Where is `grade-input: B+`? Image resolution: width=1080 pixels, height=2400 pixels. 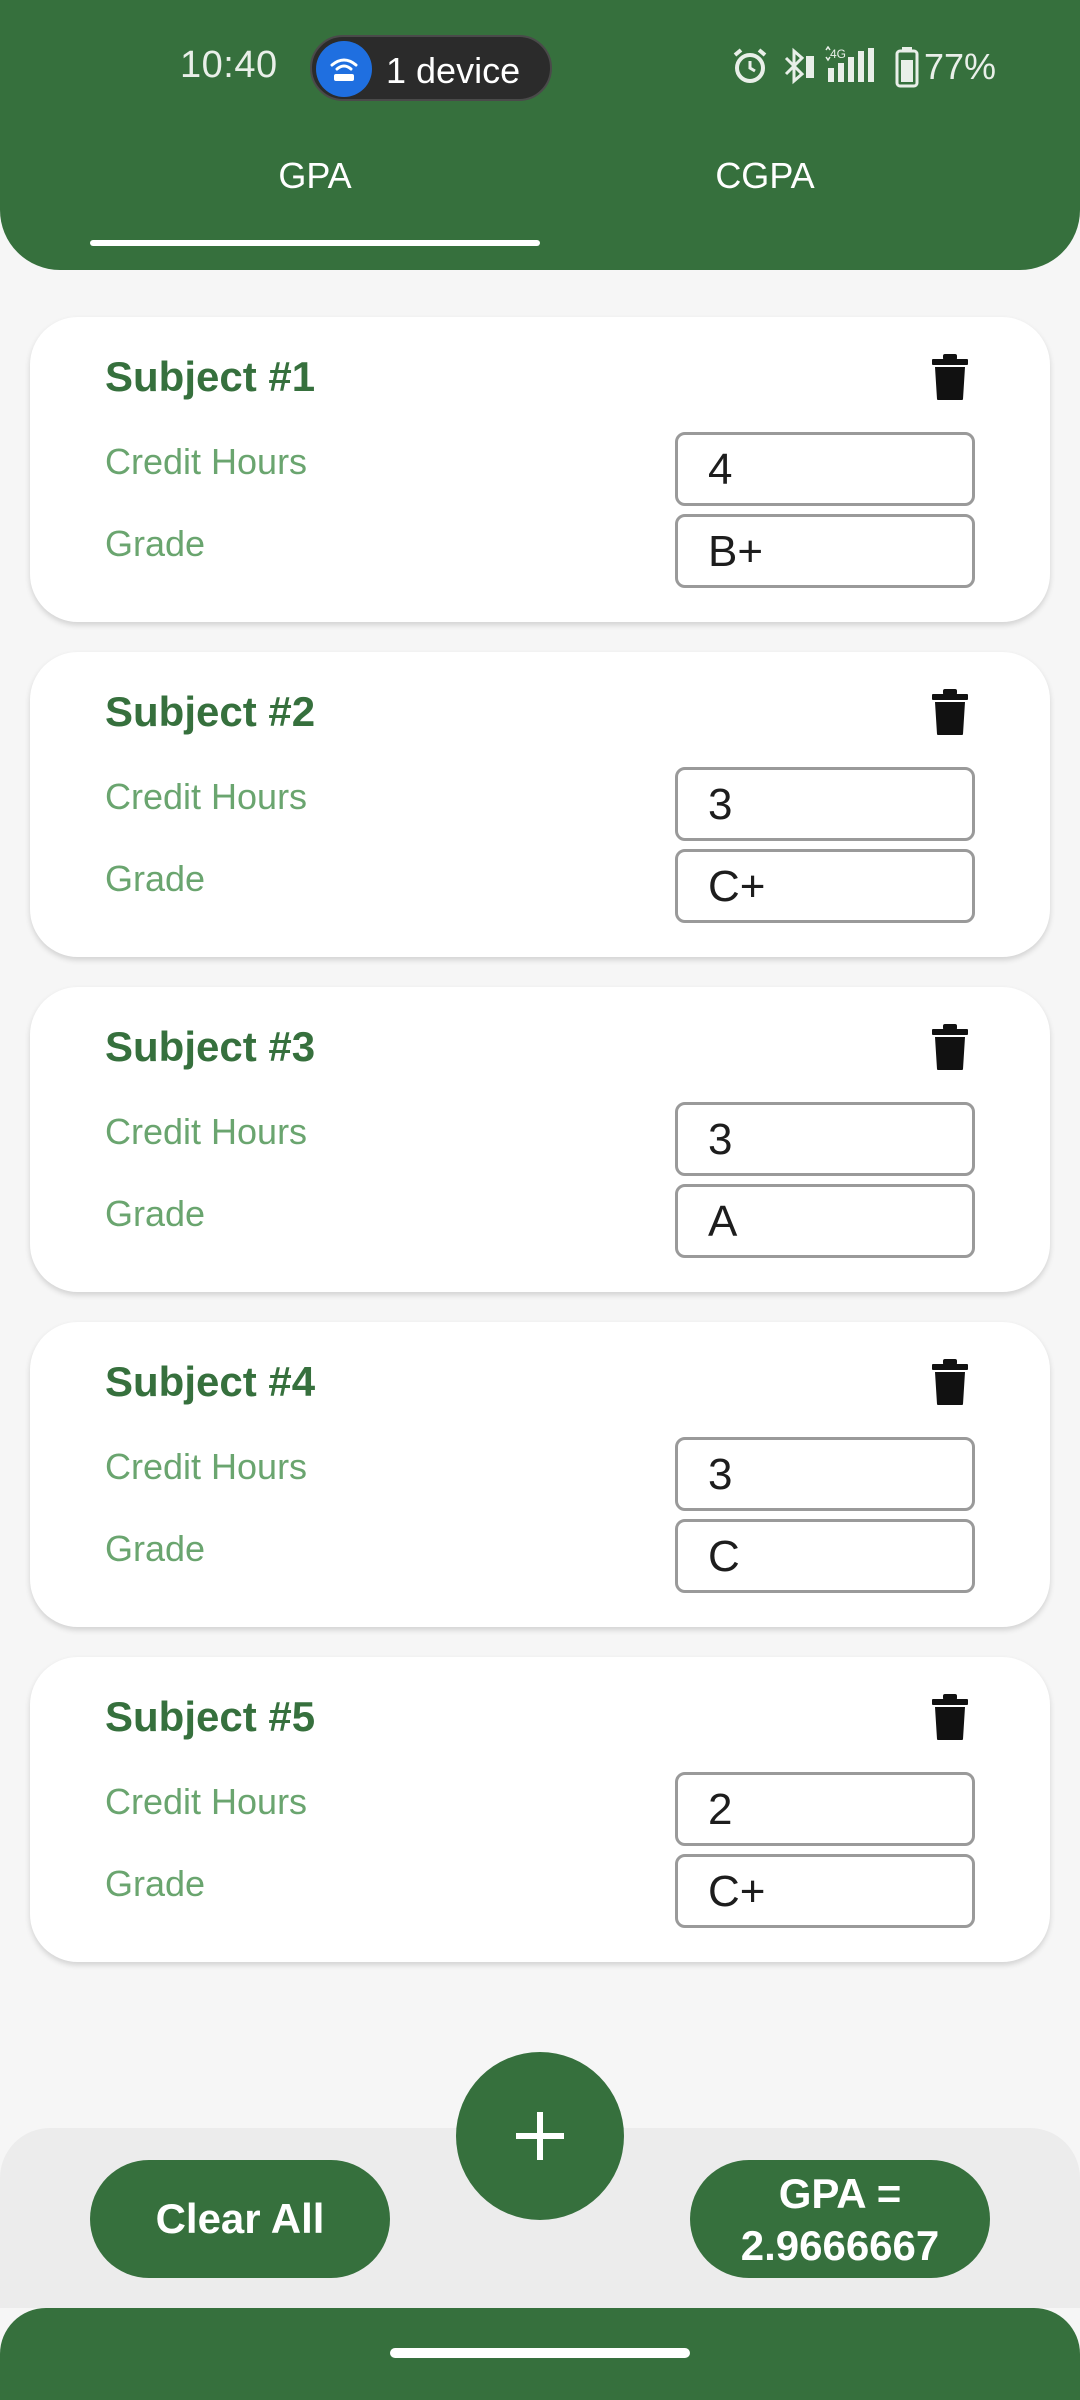
grade-input: B+ is located at coordinates (825, 551).